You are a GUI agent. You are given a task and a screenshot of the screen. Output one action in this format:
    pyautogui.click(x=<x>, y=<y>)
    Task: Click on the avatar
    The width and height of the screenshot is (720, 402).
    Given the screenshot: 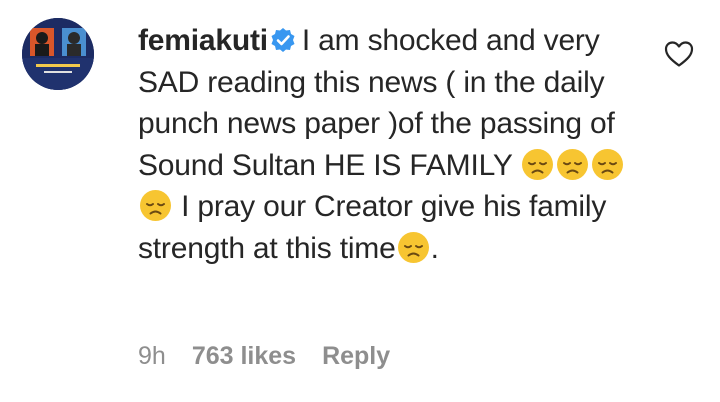 What is the action you would take?
    pyautogui.click(x=58, y=54)
    